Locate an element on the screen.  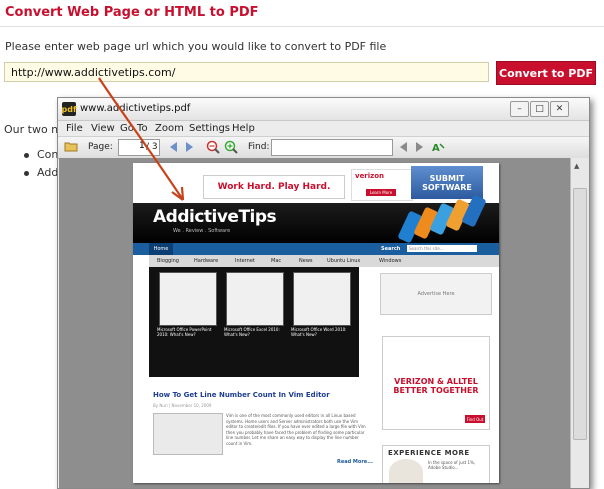
category-item: Hardware is located at coordinates (206, 261).